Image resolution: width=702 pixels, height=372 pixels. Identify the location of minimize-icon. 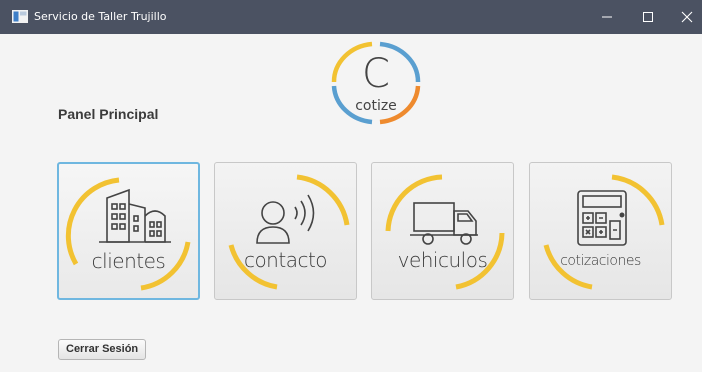
(607, 17).